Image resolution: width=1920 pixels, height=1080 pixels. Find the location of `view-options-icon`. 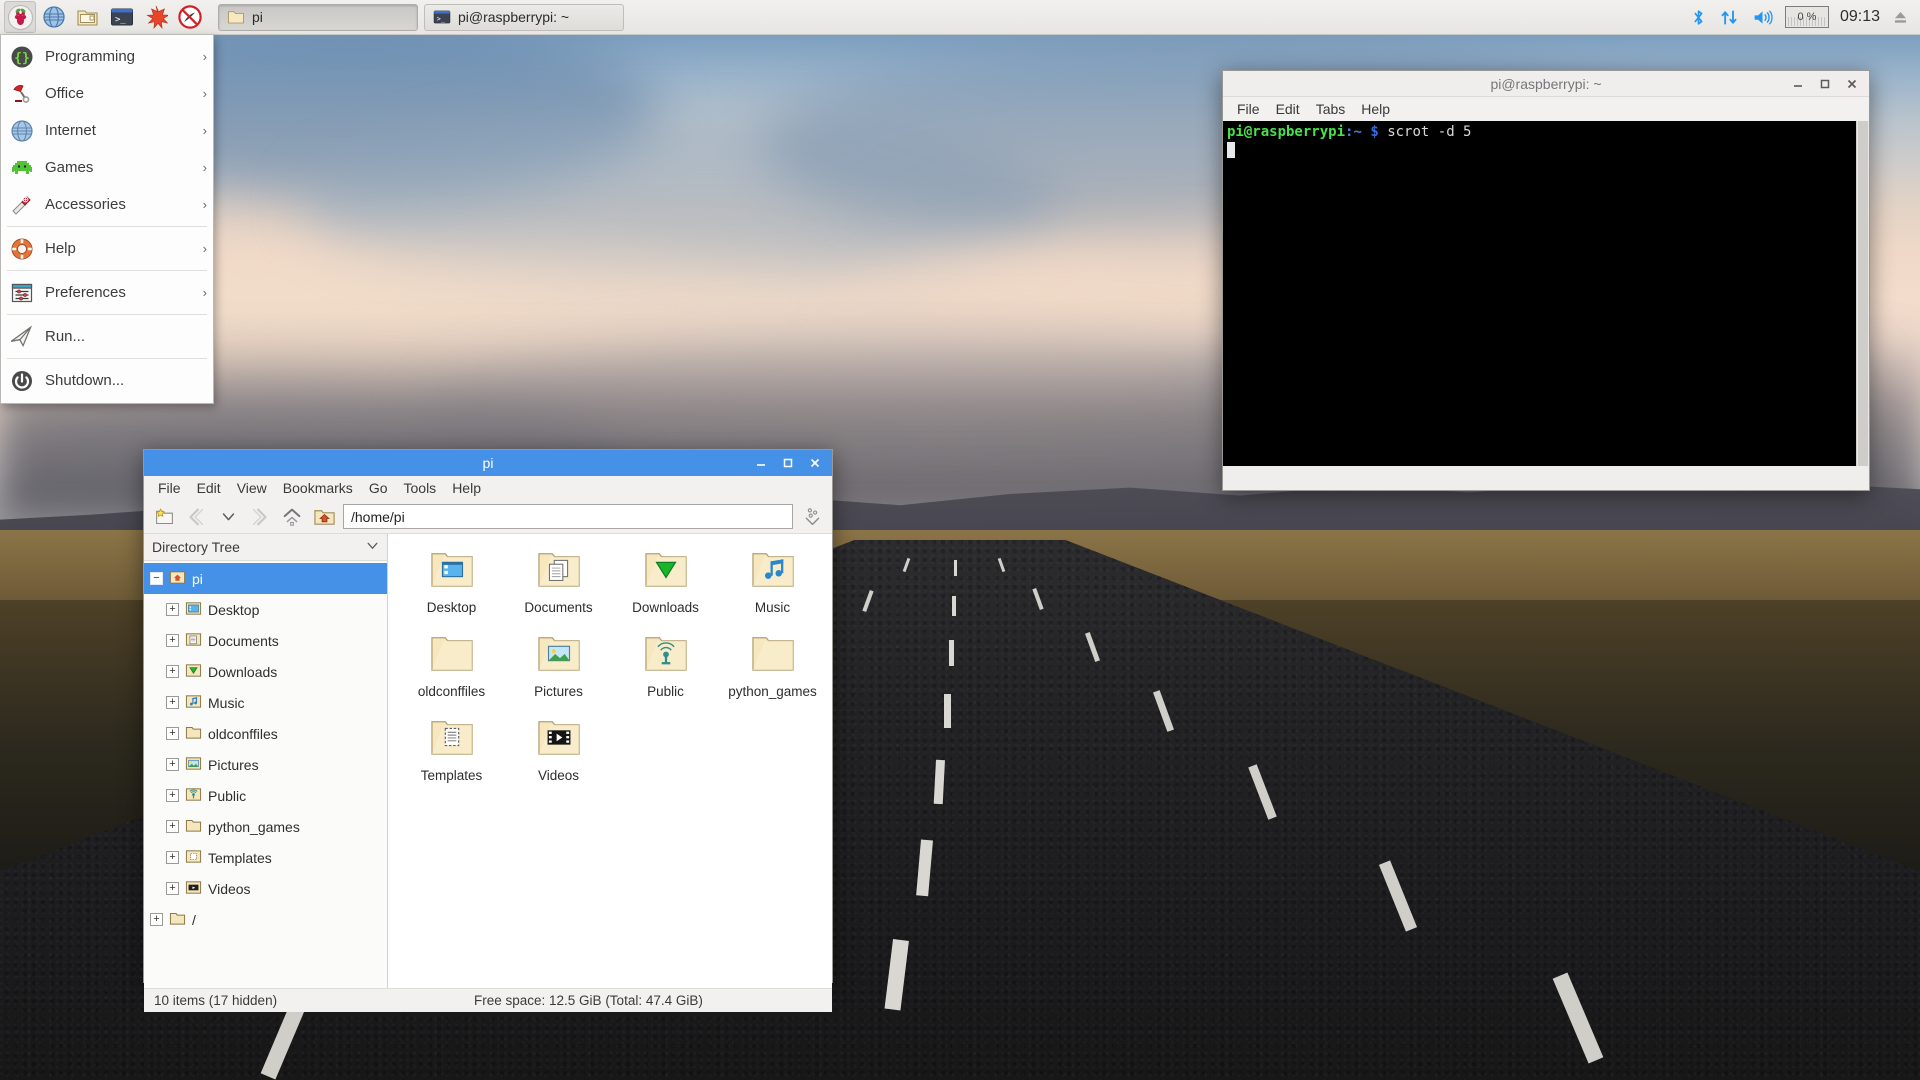

view-options-icon is located at coordinates (812, 517).